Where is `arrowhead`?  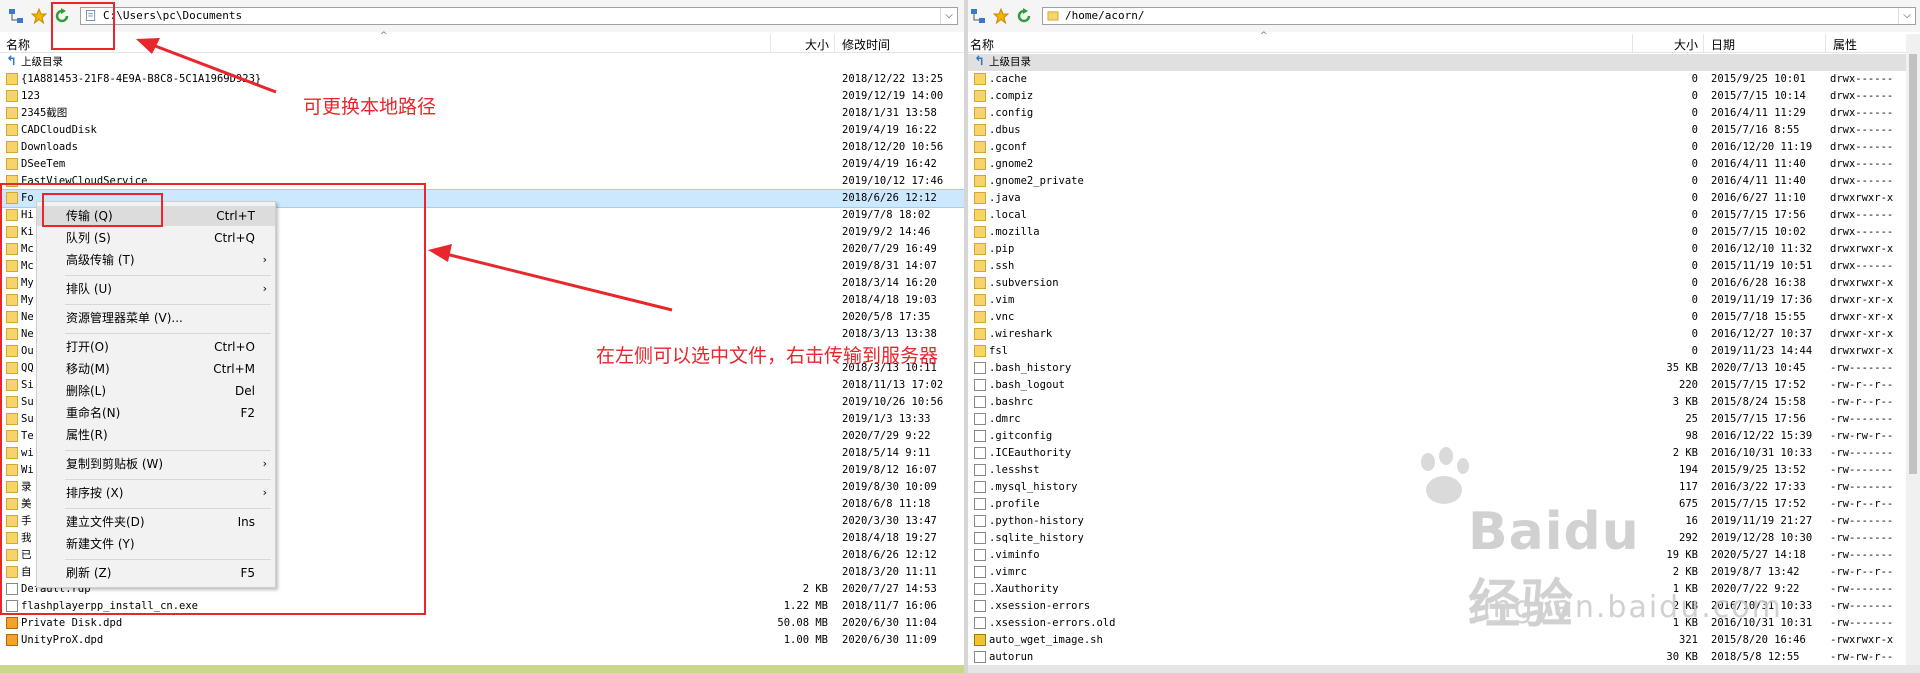
arrowhead is located at coordinates (440, 253).